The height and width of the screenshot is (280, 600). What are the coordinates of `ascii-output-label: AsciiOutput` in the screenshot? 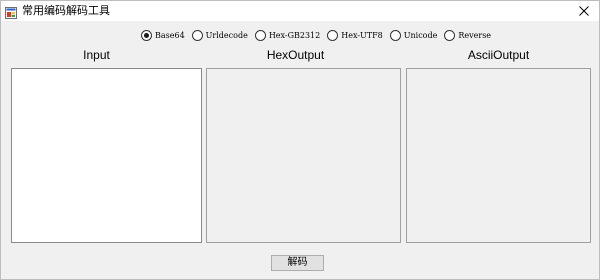 It's located at (498, 55).